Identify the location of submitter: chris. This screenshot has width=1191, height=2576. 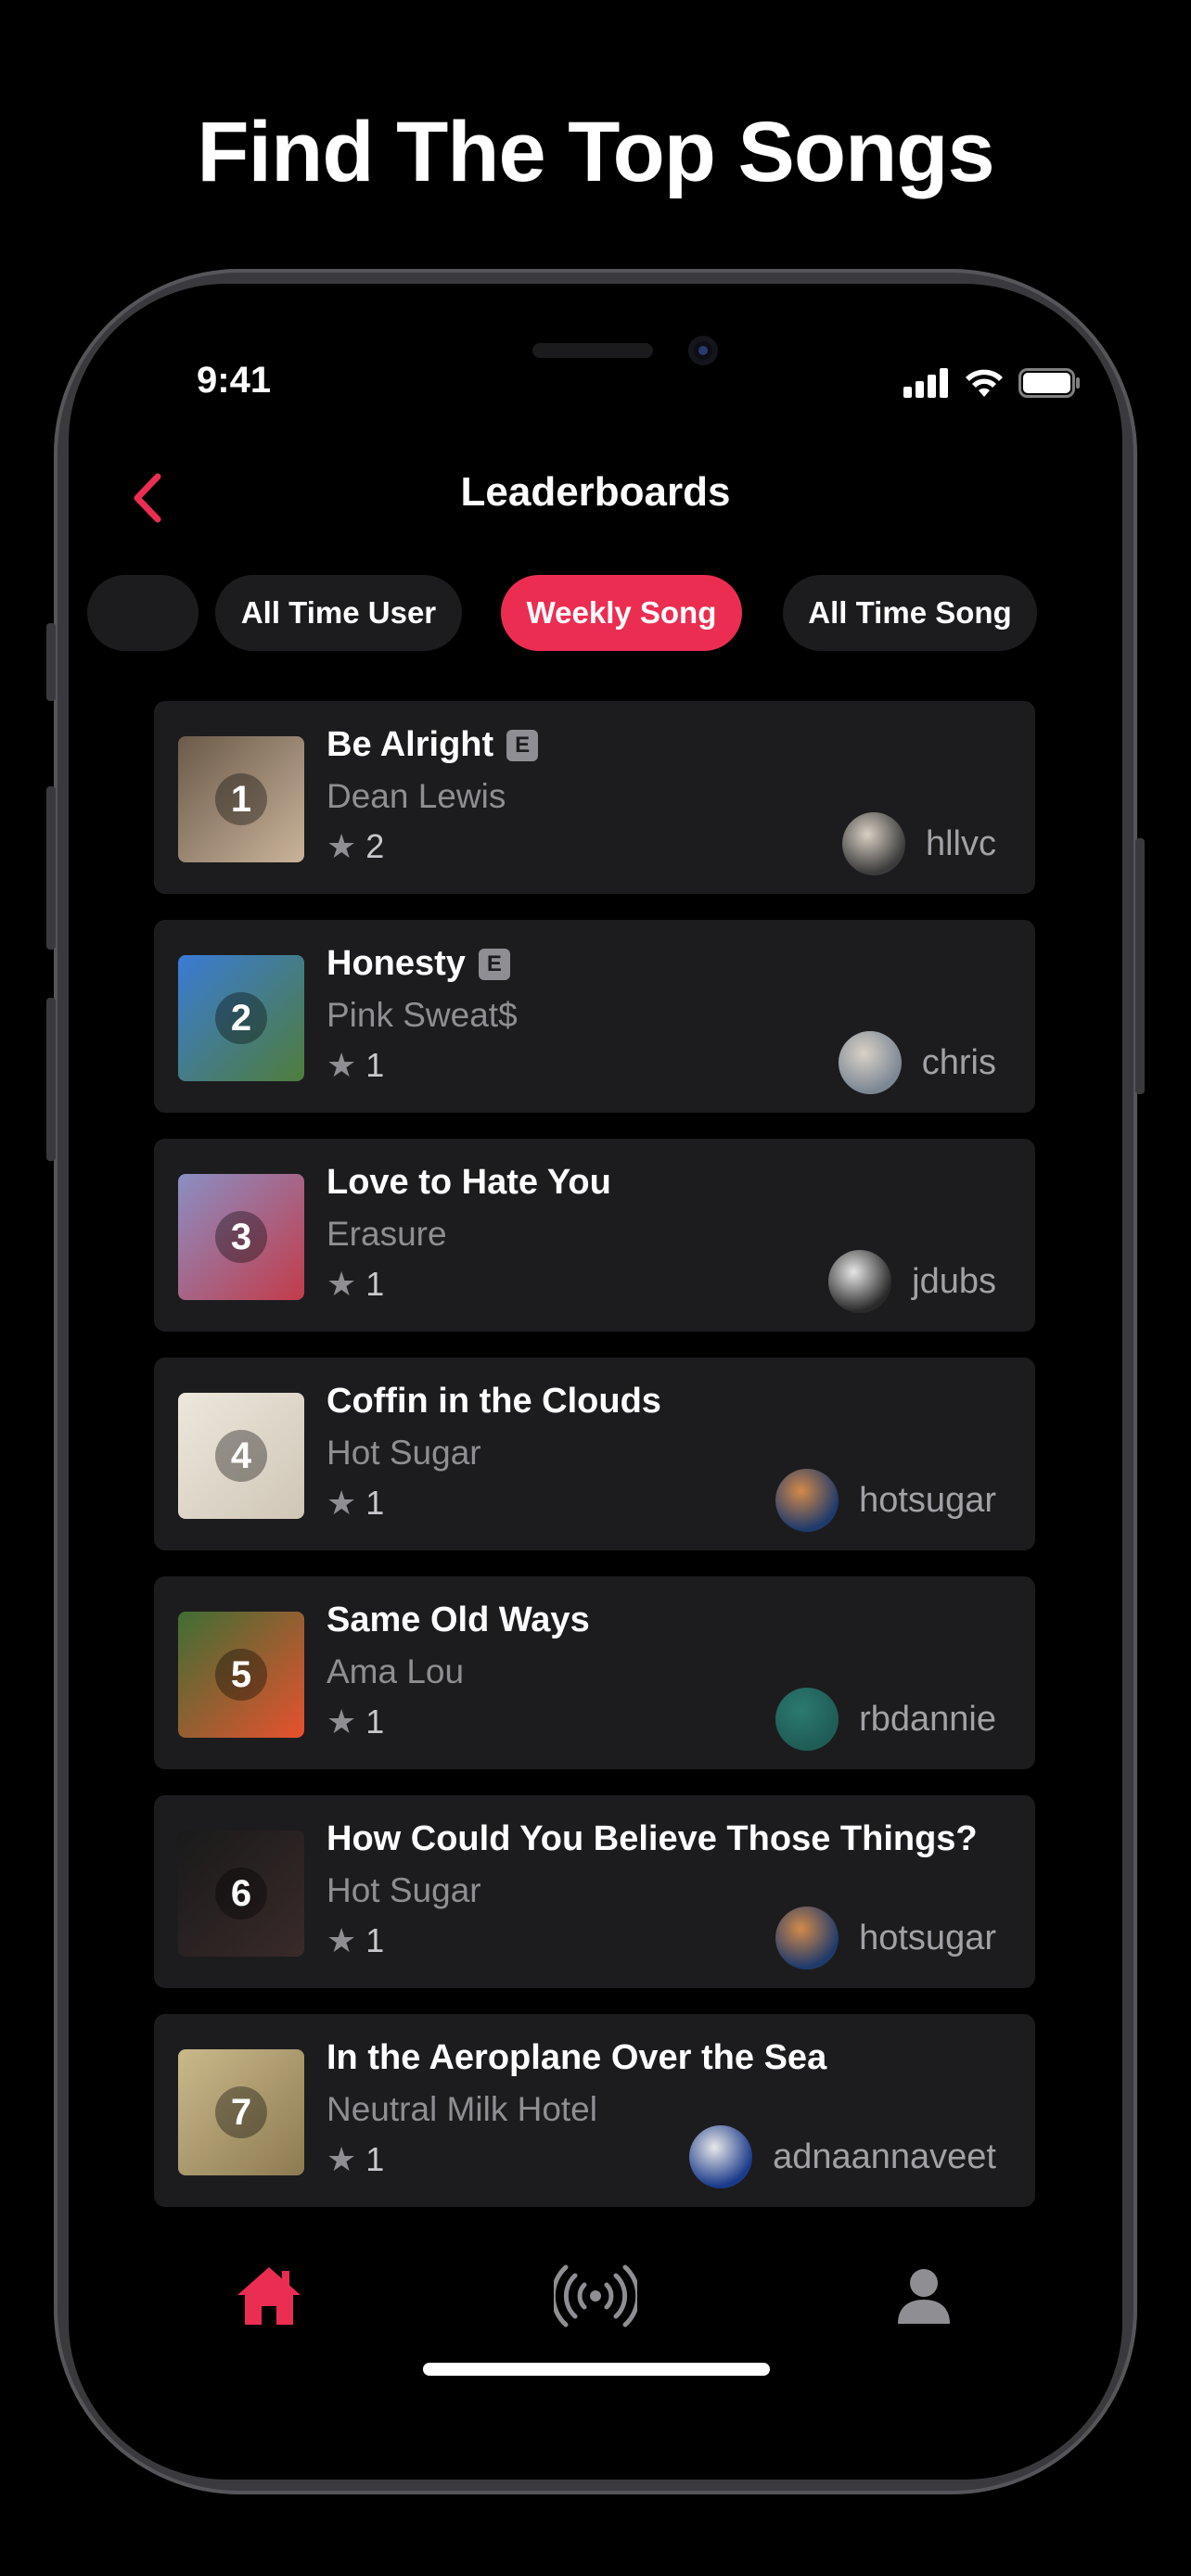
(917, 1062).